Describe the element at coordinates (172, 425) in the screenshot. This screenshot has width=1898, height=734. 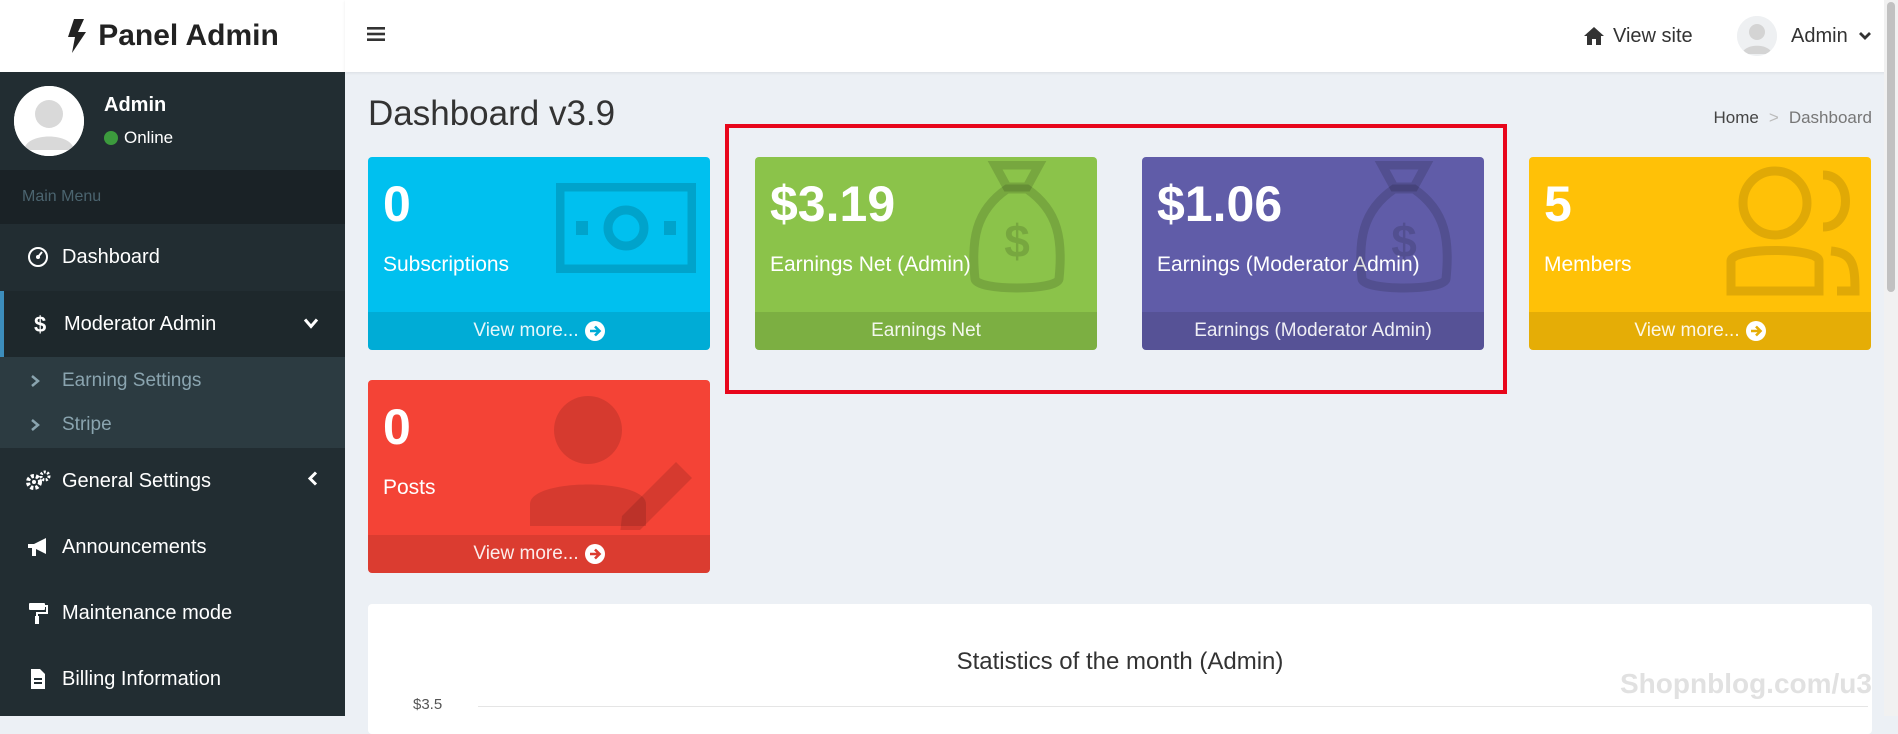
I see `sidebar-subitem-stripe: Stripe` at that location.